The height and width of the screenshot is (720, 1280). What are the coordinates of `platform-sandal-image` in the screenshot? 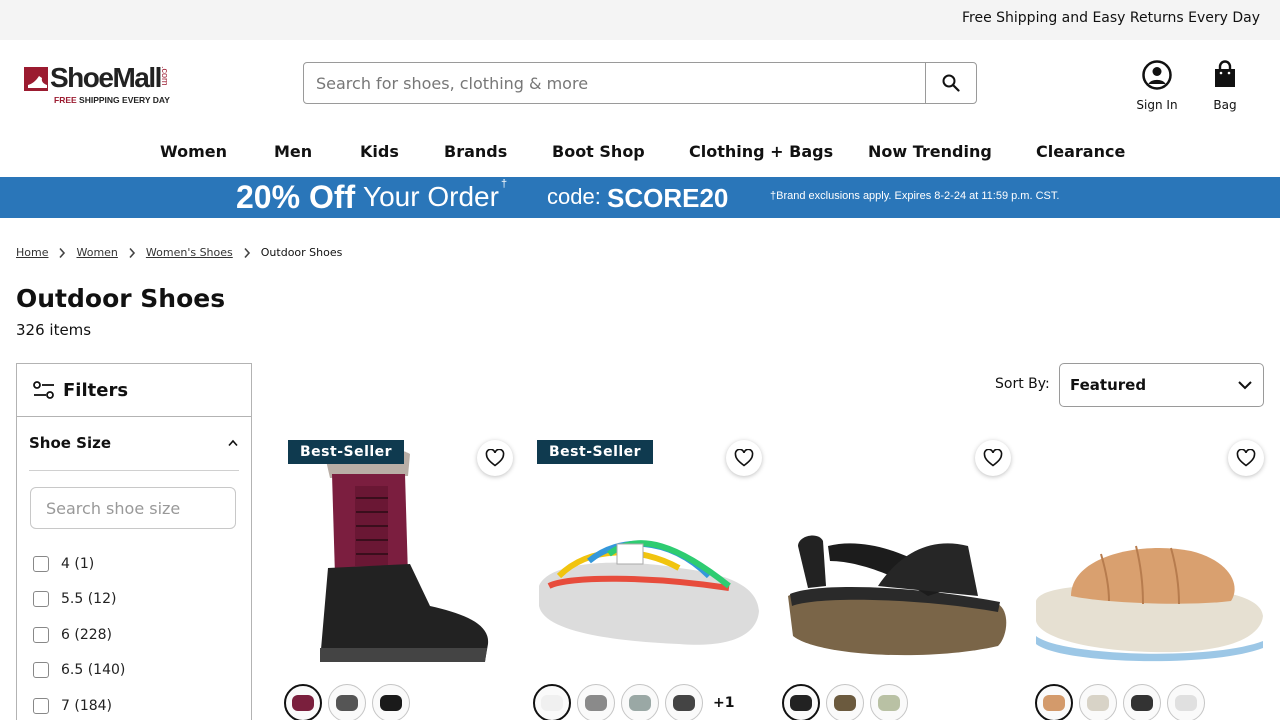 It's located at (897, 595).